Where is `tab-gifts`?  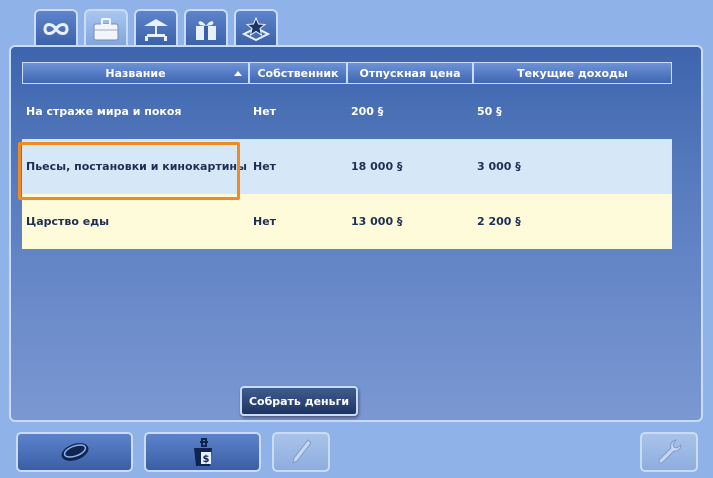 tab-gifts is located at coordinates (206, 28).